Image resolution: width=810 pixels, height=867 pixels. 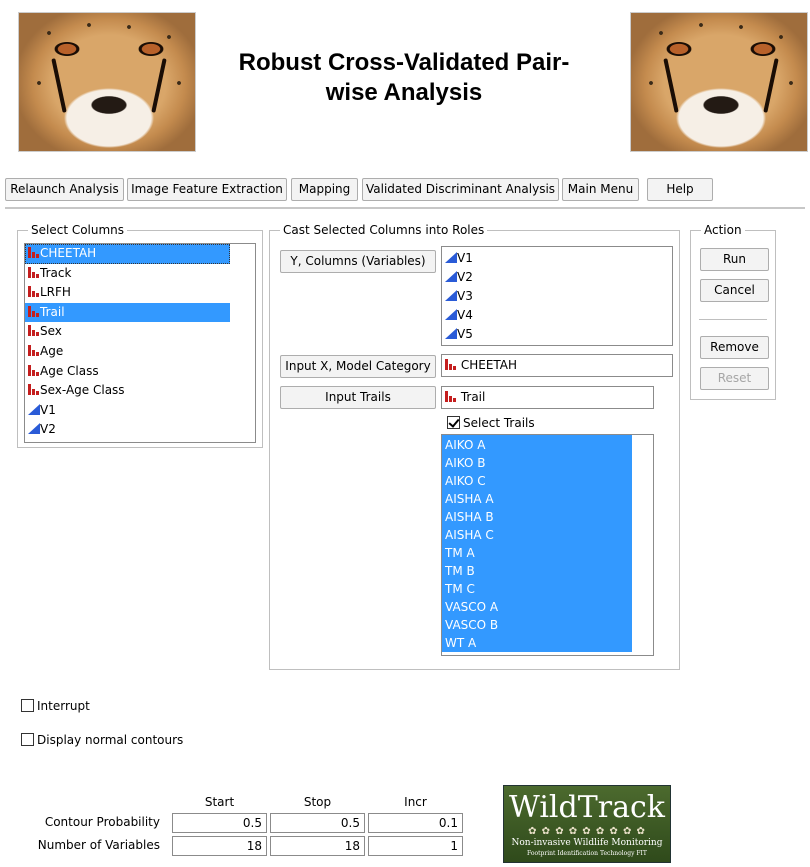 I want to click on column-item-track: Track, so click(x=127, y=274).